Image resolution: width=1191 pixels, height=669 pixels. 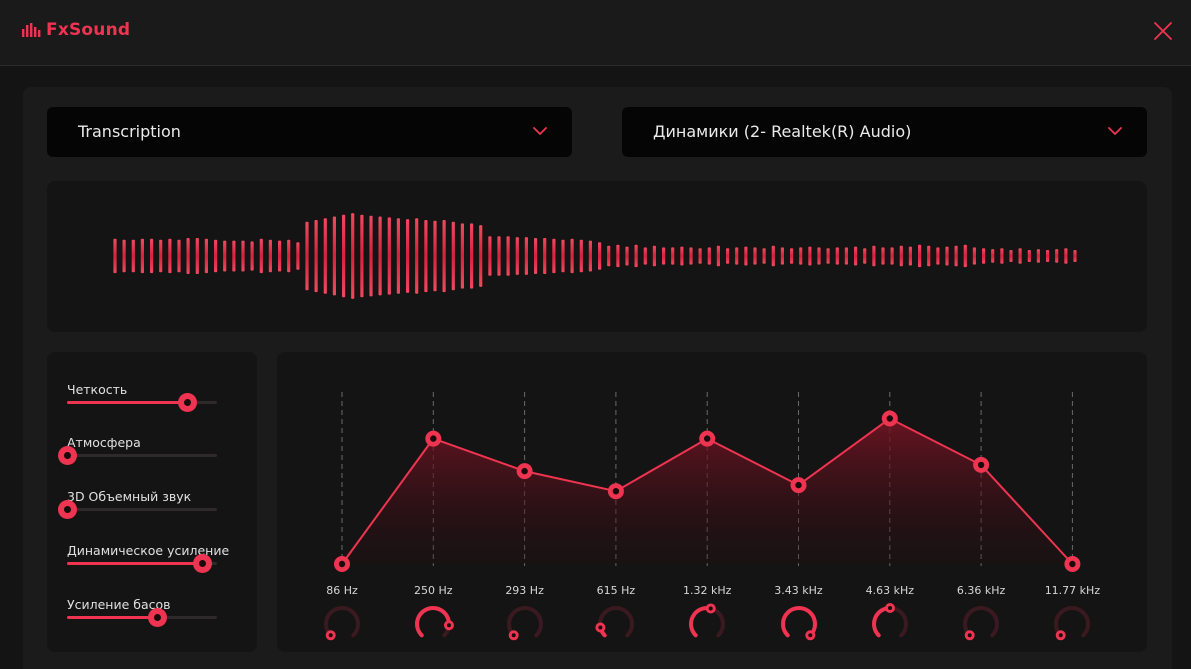 I want to click on close-button, so click(x=1163, y=31).